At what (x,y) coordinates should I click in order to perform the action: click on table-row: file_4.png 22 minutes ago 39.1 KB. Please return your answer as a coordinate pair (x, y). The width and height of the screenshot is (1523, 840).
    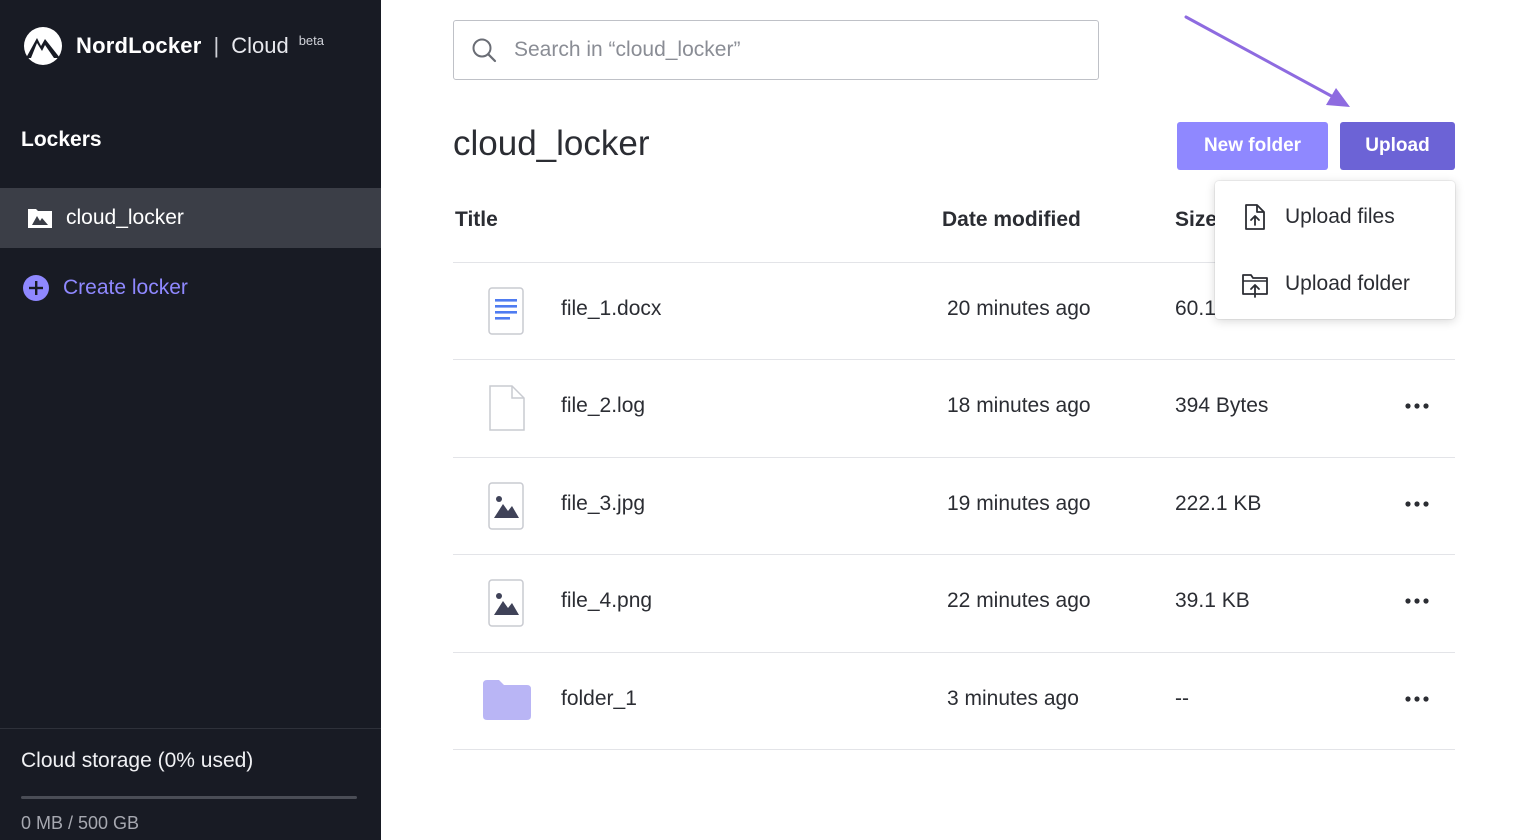
    Looking at the image, I should click on (954, 603).